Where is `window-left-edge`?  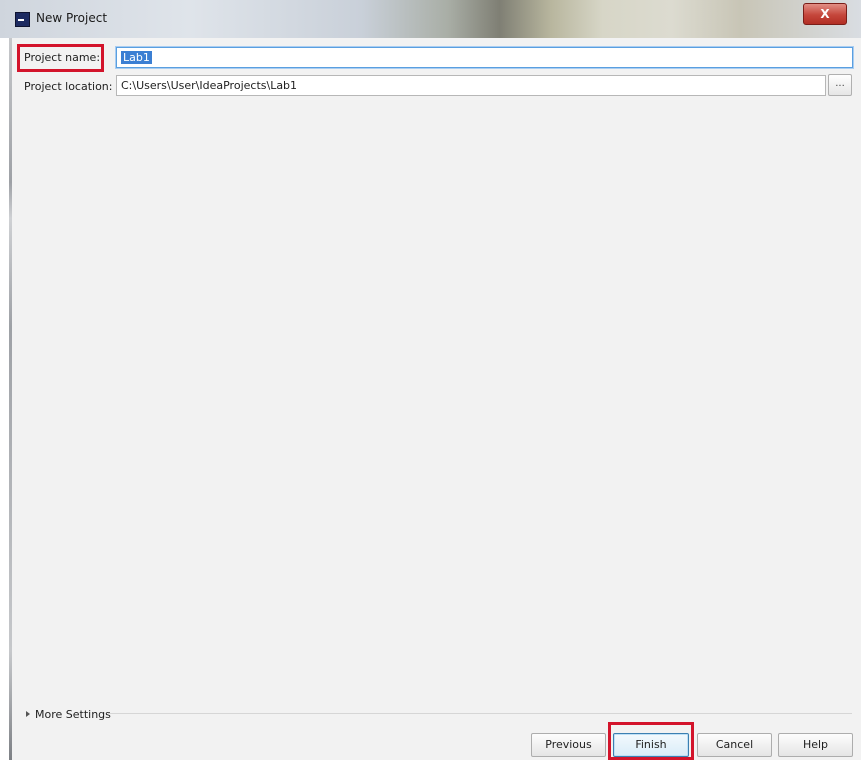 window-left-edge is located at coordinates (6, 399).